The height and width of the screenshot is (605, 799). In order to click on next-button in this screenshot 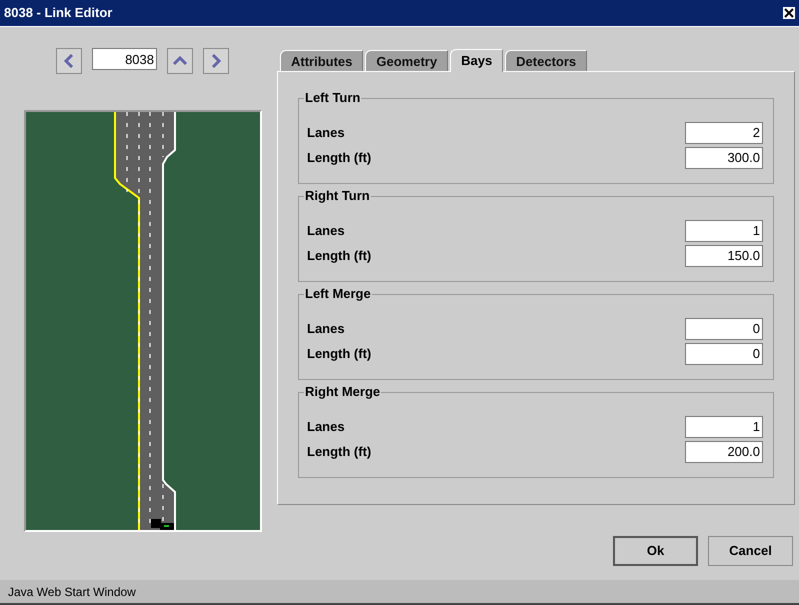, I will do `click(216, 61)`.